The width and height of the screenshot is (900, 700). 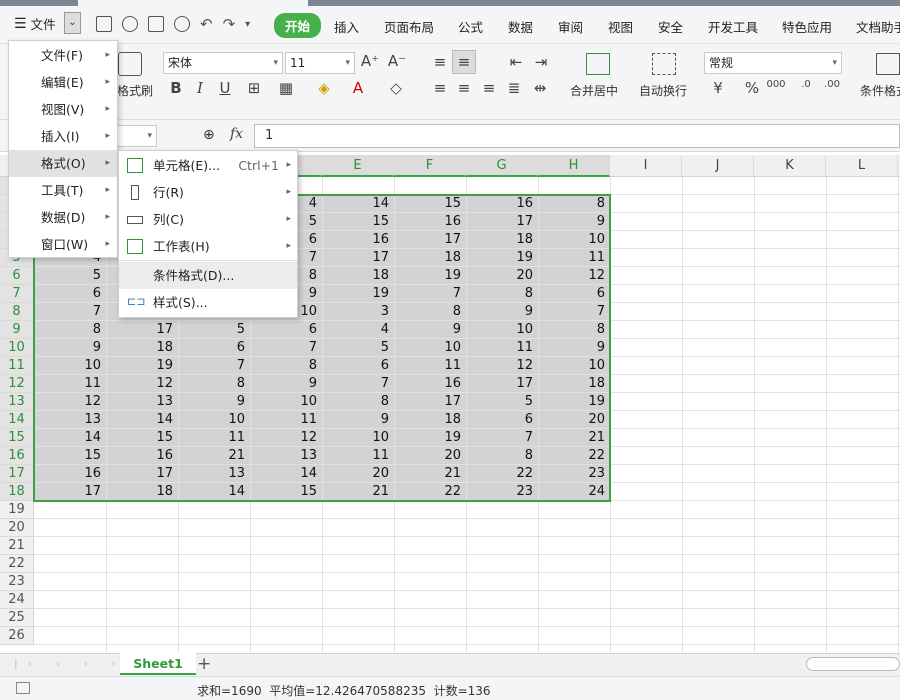 I want to click on row-header-21: 21, so click(x=17, y=546).